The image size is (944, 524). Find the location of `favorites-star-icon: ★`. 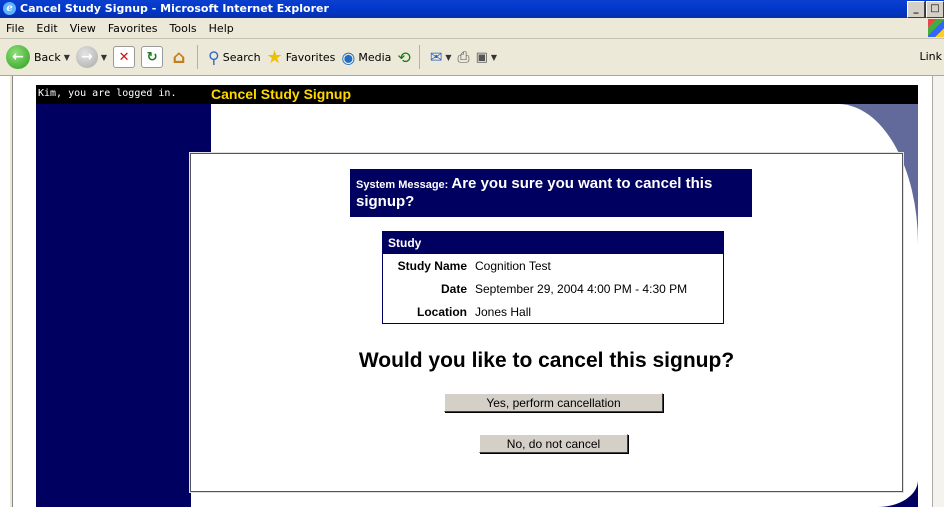

favorites-star-icon: ★ is located at coordinates (274, 57).